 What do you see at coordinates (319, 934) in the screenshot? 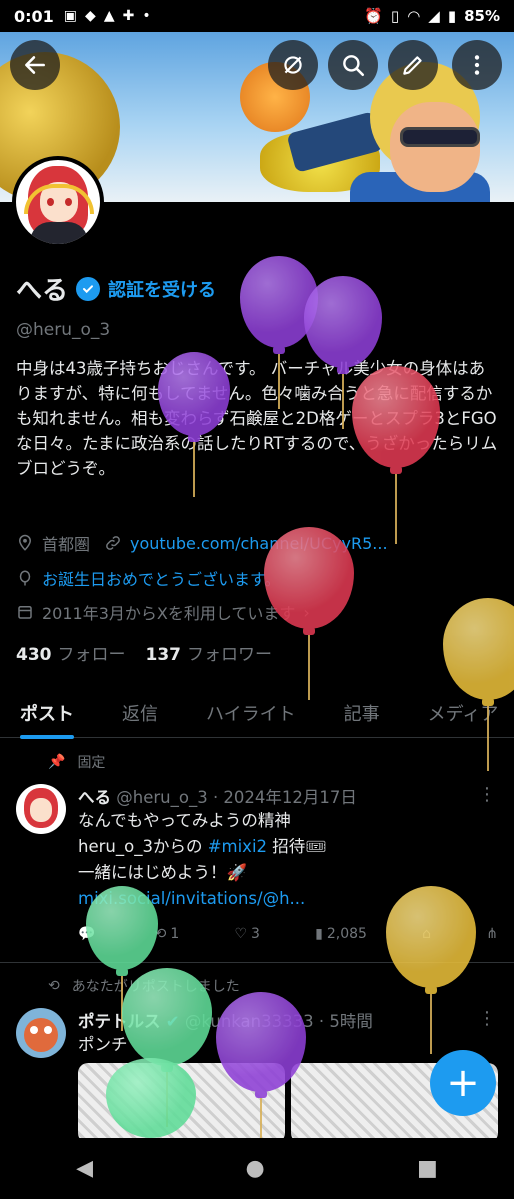
I see `views-icon: ▮` at bounding box center [319, 934].